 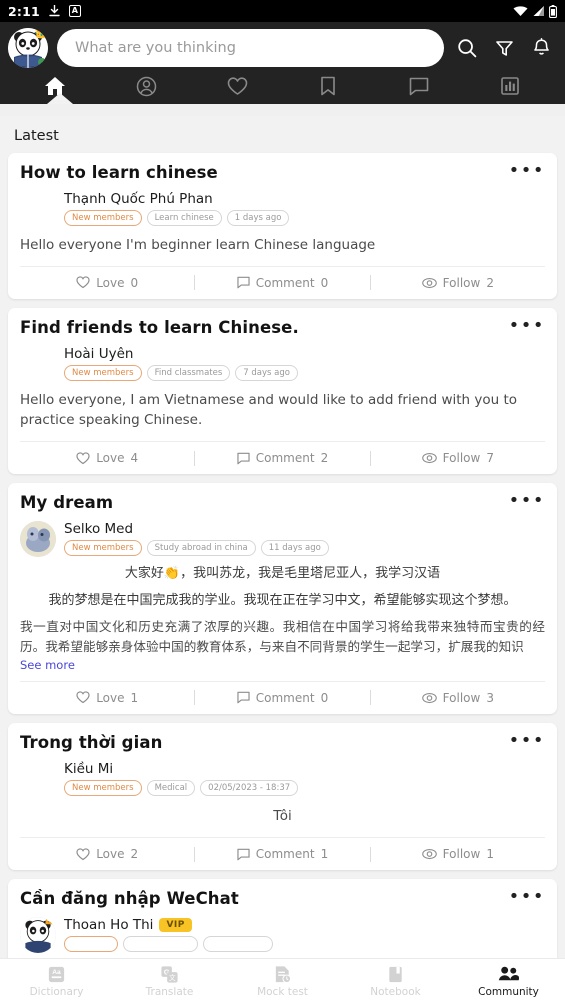 I want to click on comment-count: 0, so click(x=324, y=697).